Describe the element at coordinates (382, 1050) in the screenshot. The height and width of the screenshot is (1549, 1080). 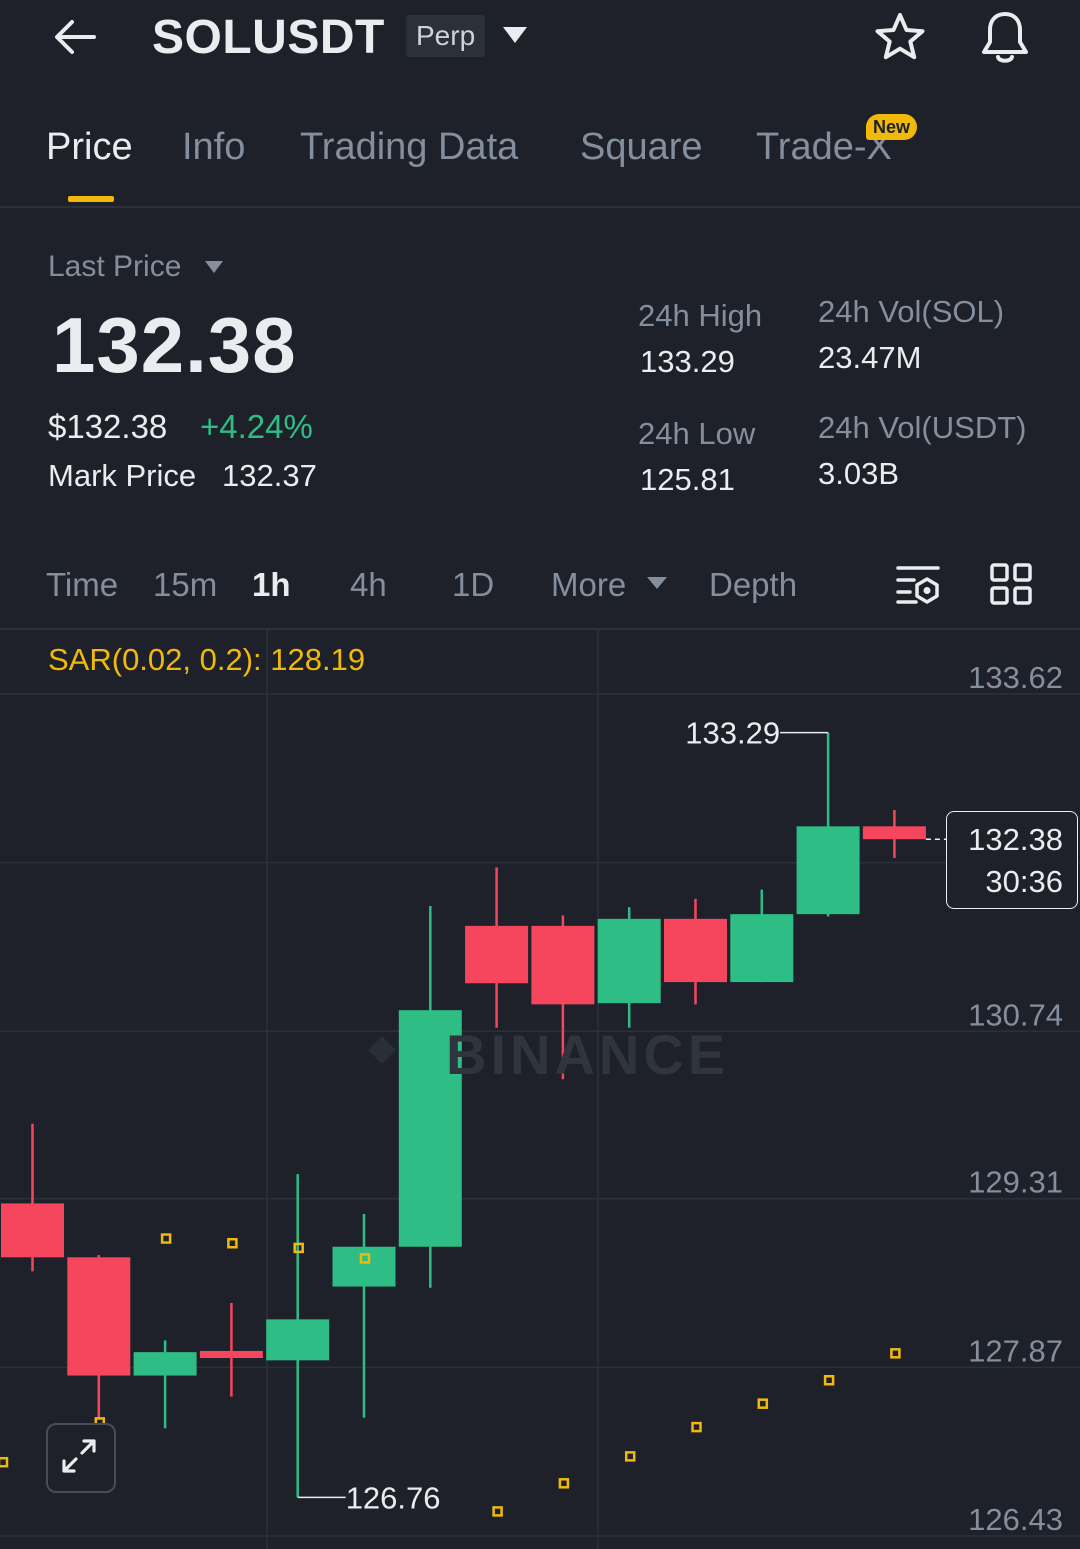
I see `binance-logo-icon` at that location.